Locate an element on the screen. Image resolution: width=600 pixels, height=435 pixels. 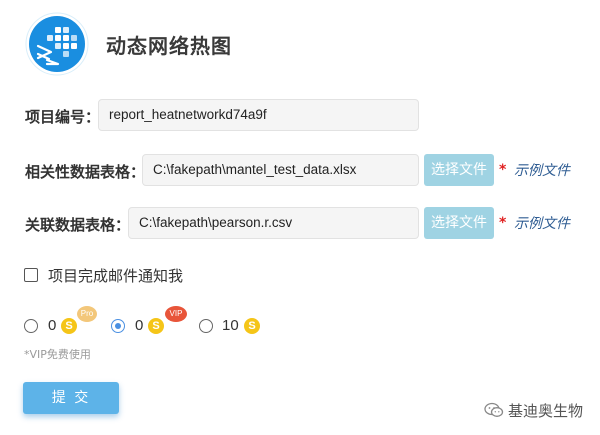
association-table-path-input: C:\fakepath\pearson.r.csv is located at coordinates (273, 223).